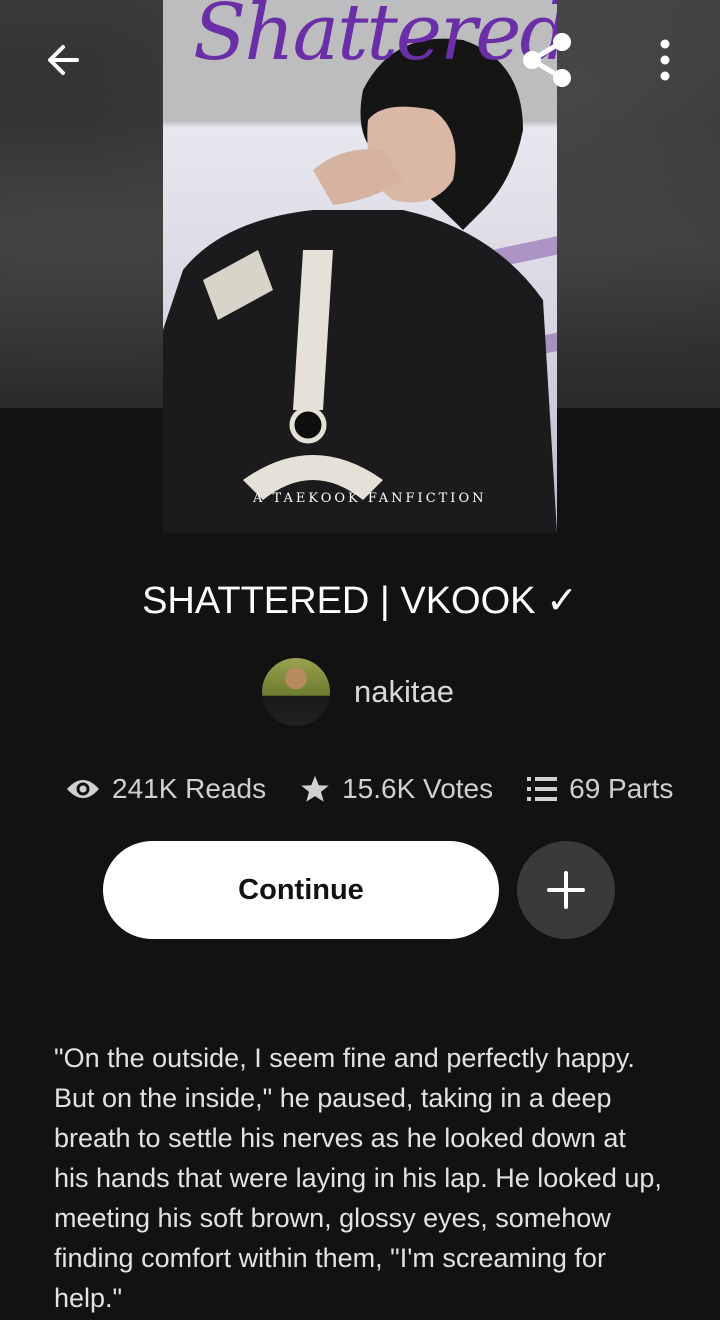 This screenshot has width=720, height=1320. I want to click on share-icon, so click(547, 60).